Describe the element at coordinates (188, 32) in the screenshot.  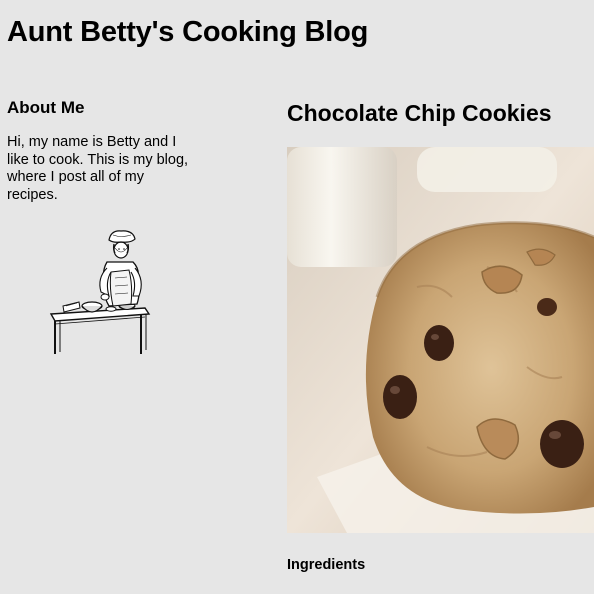
I see `site-title: Aunt Betty's Cooking Blog` at that location.